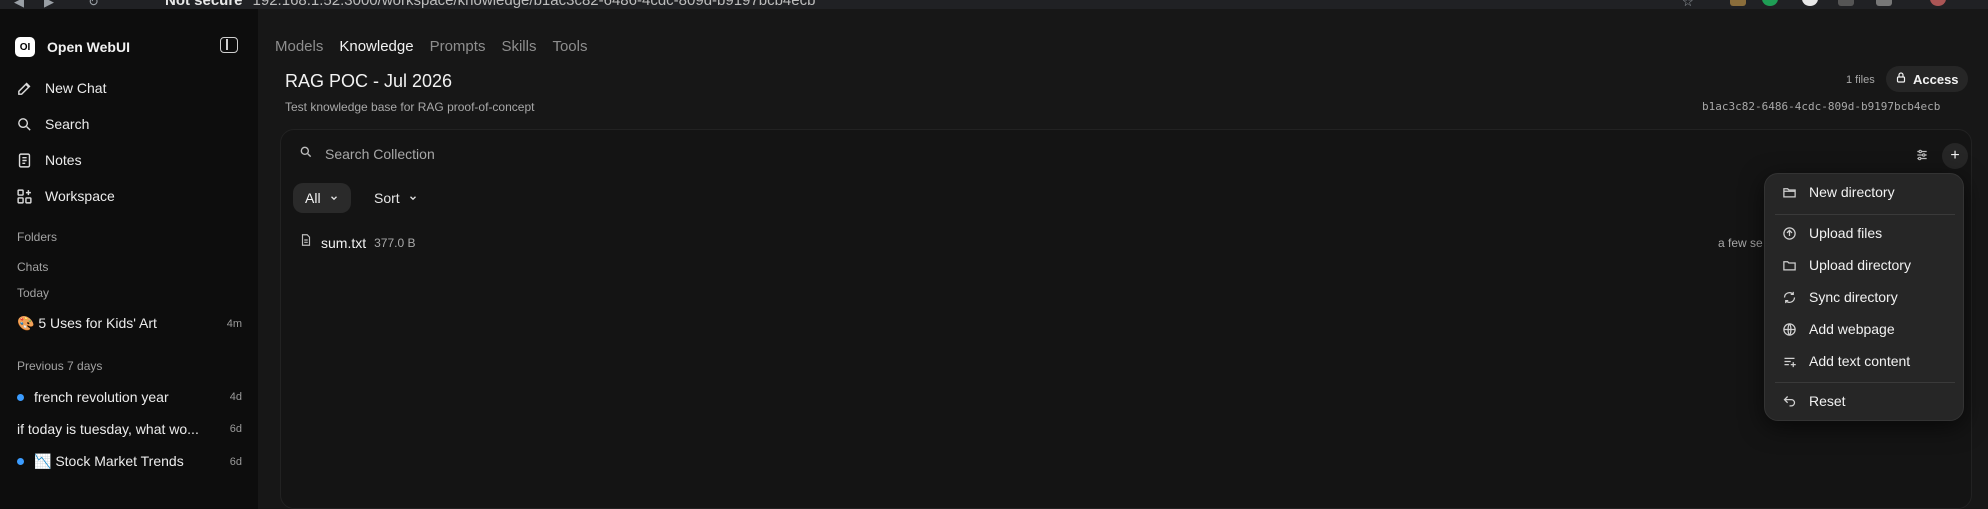 This screenshot has height=509, width=1988. I want to click on text-add-icon, so click(1789, 361).